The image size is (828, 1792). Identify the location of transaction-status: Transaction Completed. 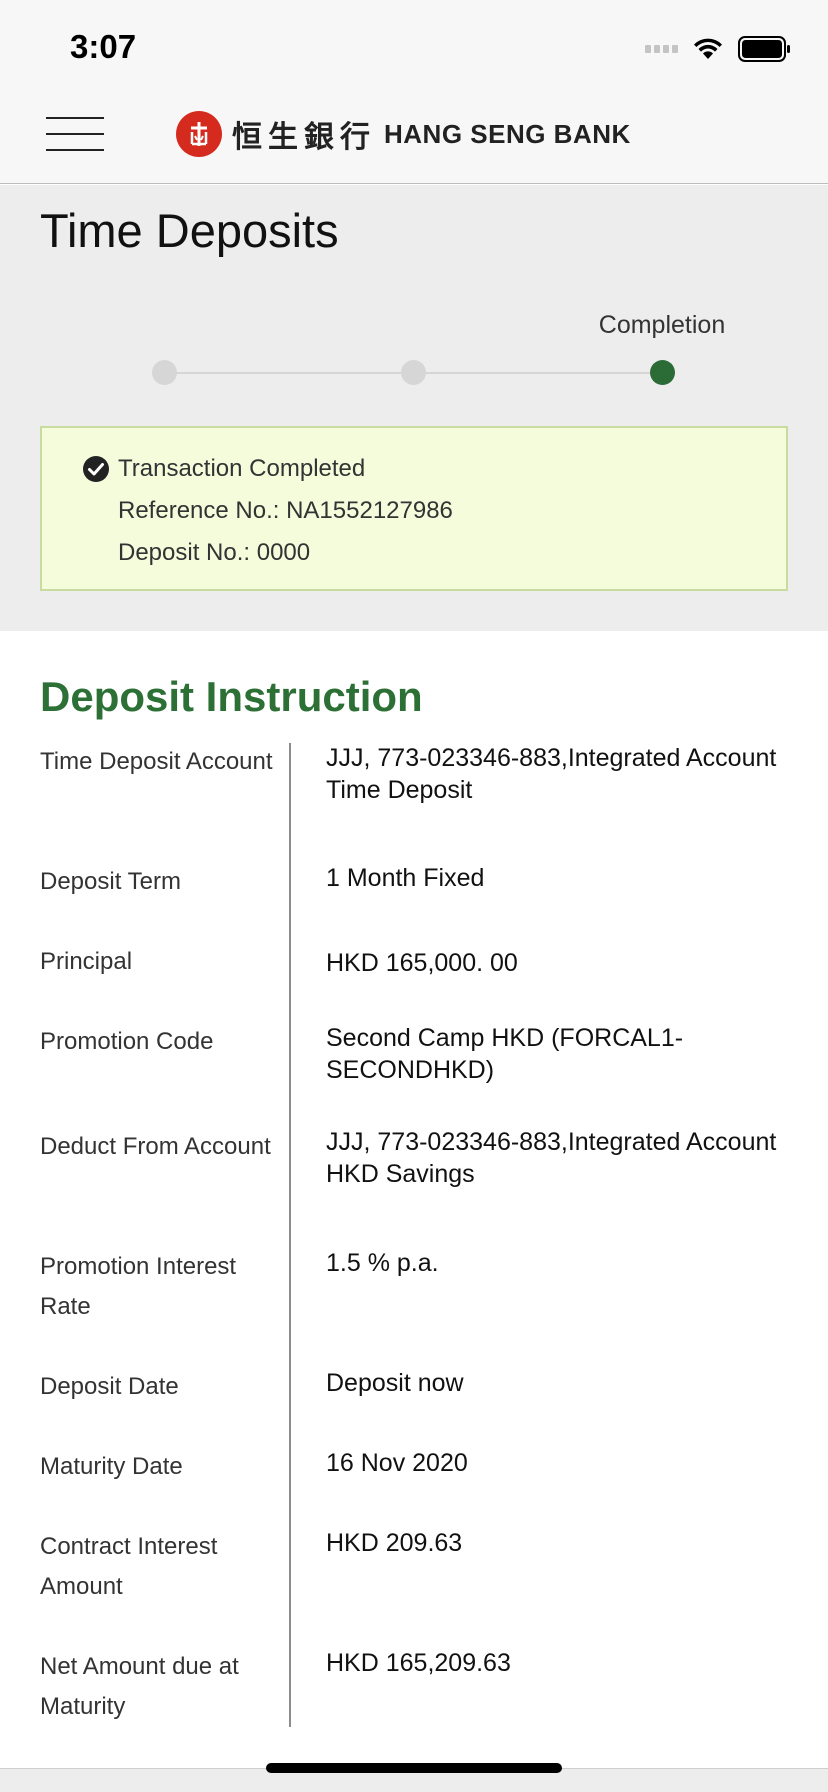
(242, 468).